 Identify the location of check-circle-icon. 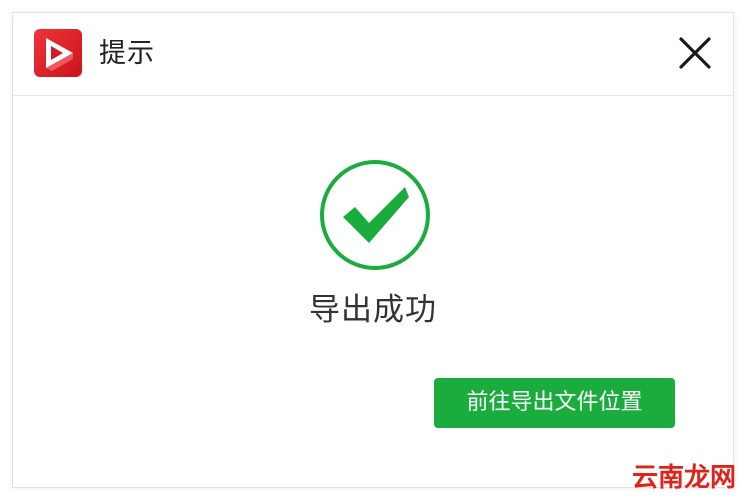
(375, 215).